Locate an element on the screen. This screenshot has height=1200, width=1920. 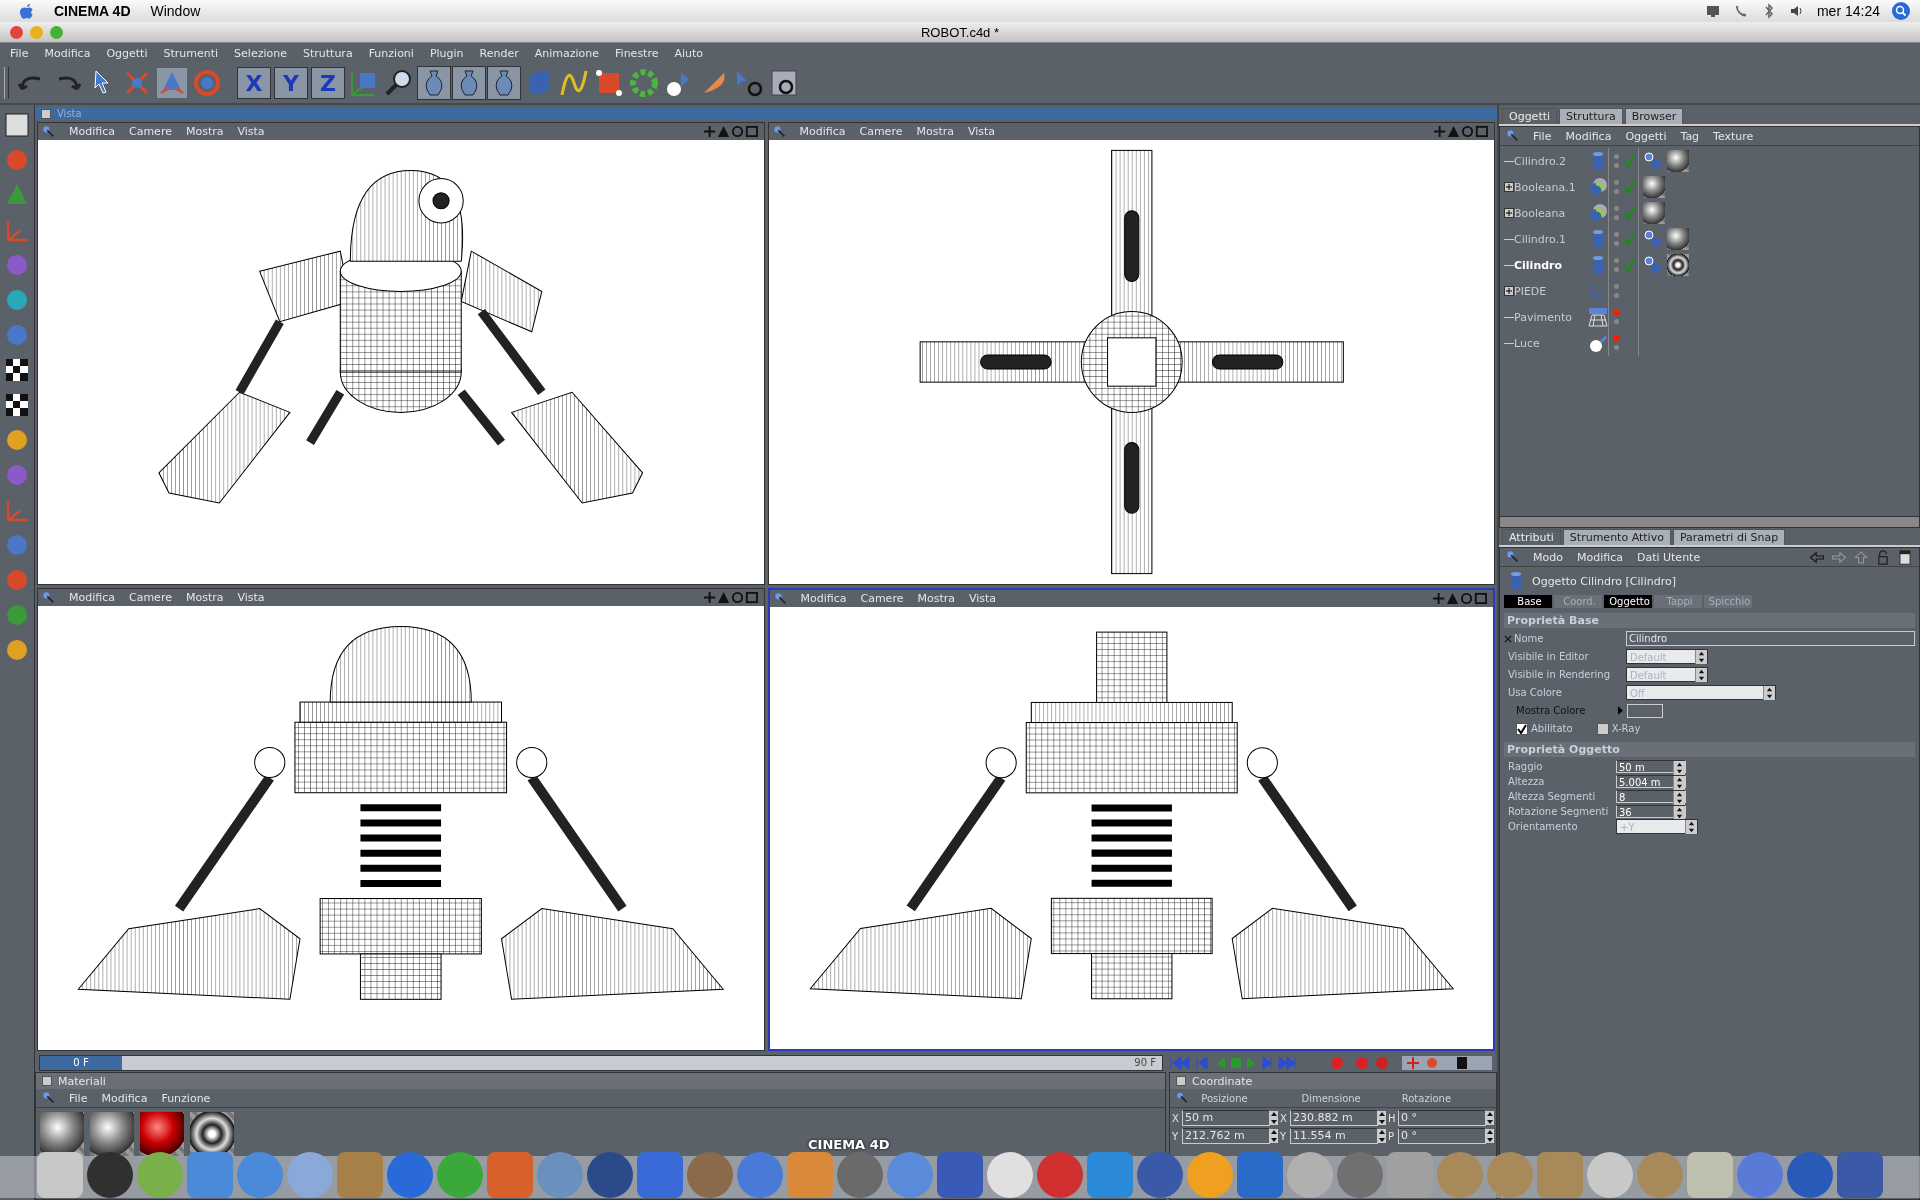
object-row: Booleana is located at coordinates (1709, 213).